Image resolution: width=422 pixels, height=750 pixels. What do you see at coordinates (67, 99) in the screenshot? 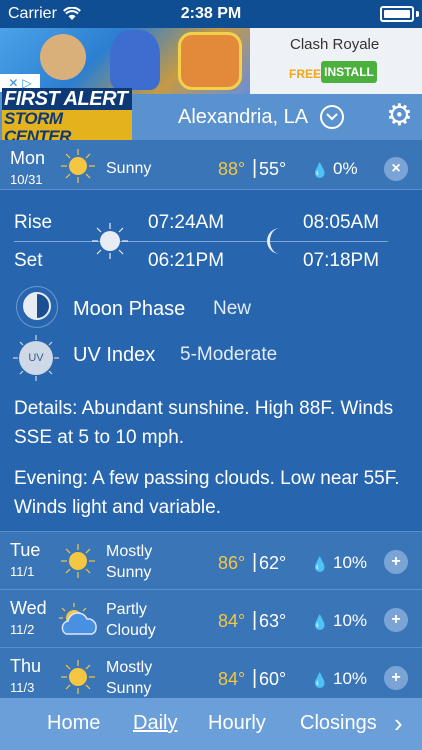
I see `logo-line-1: FIRST ALERT` at bounding box center [67, 99].